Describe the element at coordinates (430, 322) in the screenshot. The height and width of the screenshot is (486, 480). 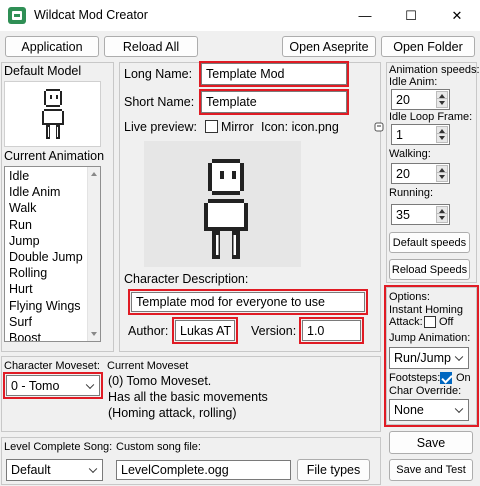
I see `homing-attack-checkbox` at that location.